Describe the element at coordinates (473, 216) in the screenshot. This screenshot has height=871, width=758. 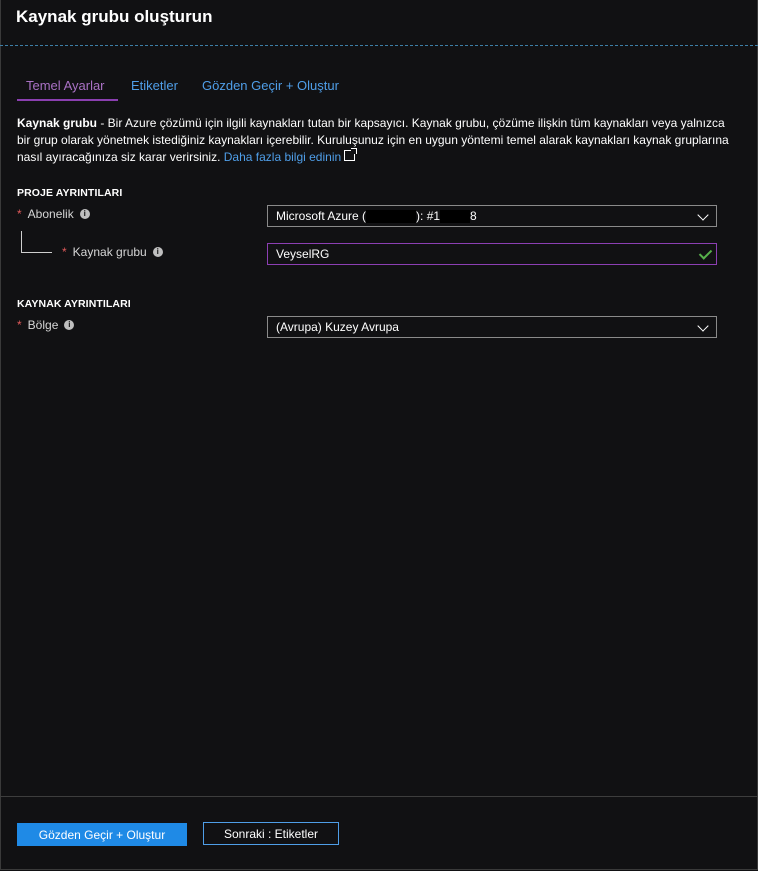
I see `subscription-value-end: 8` at that location.